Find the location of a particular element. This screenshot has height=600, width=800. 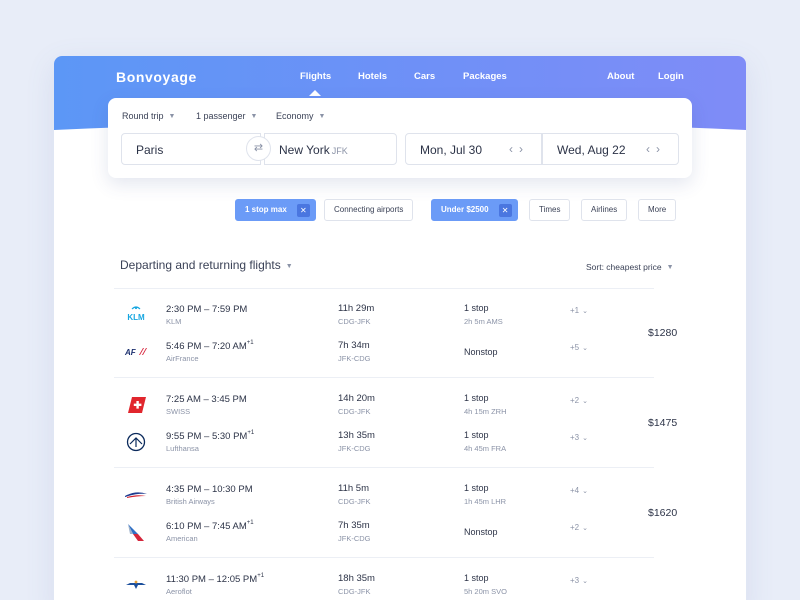

return-date-input: Wed, Aug 22 ‹› is located at coordinates (610, 149).